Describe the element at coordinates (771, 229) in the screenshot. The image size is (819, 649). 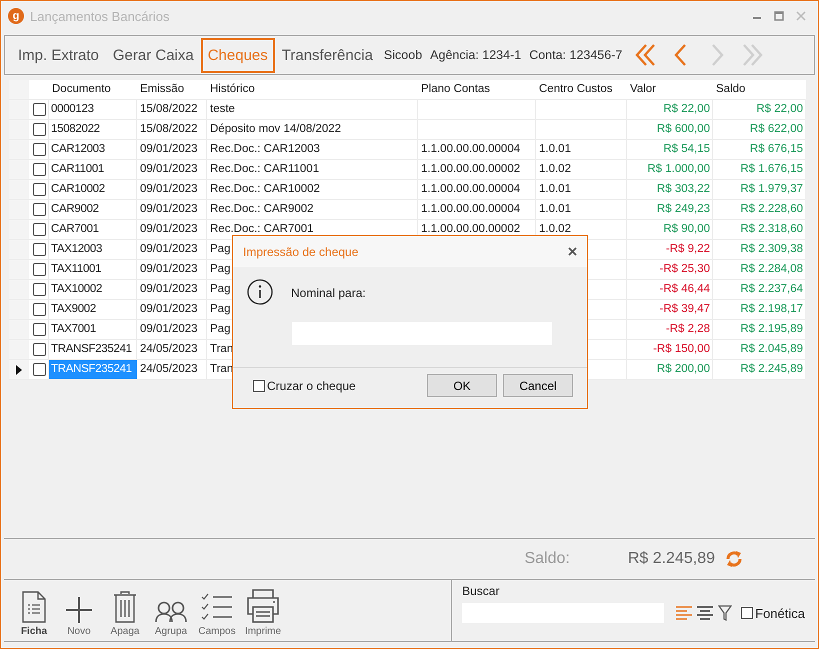
I see `table-cell-text: R$ 2.318,60` at that location.